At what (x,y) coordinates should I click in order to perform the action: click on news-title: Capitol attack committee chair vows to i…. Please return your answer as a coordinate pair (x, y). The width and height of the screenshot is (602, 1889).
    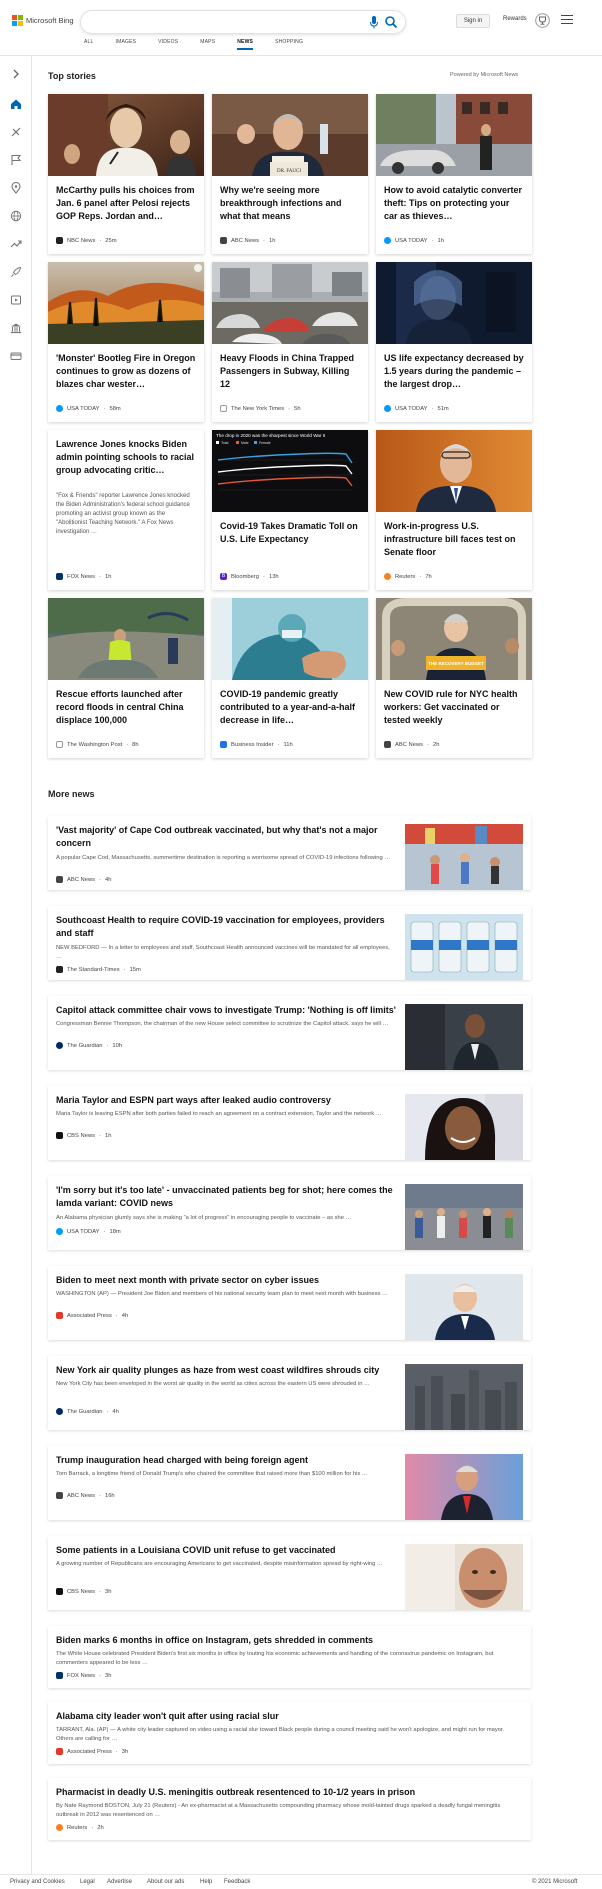
    Looking at the image, I should click on (226, 1010).